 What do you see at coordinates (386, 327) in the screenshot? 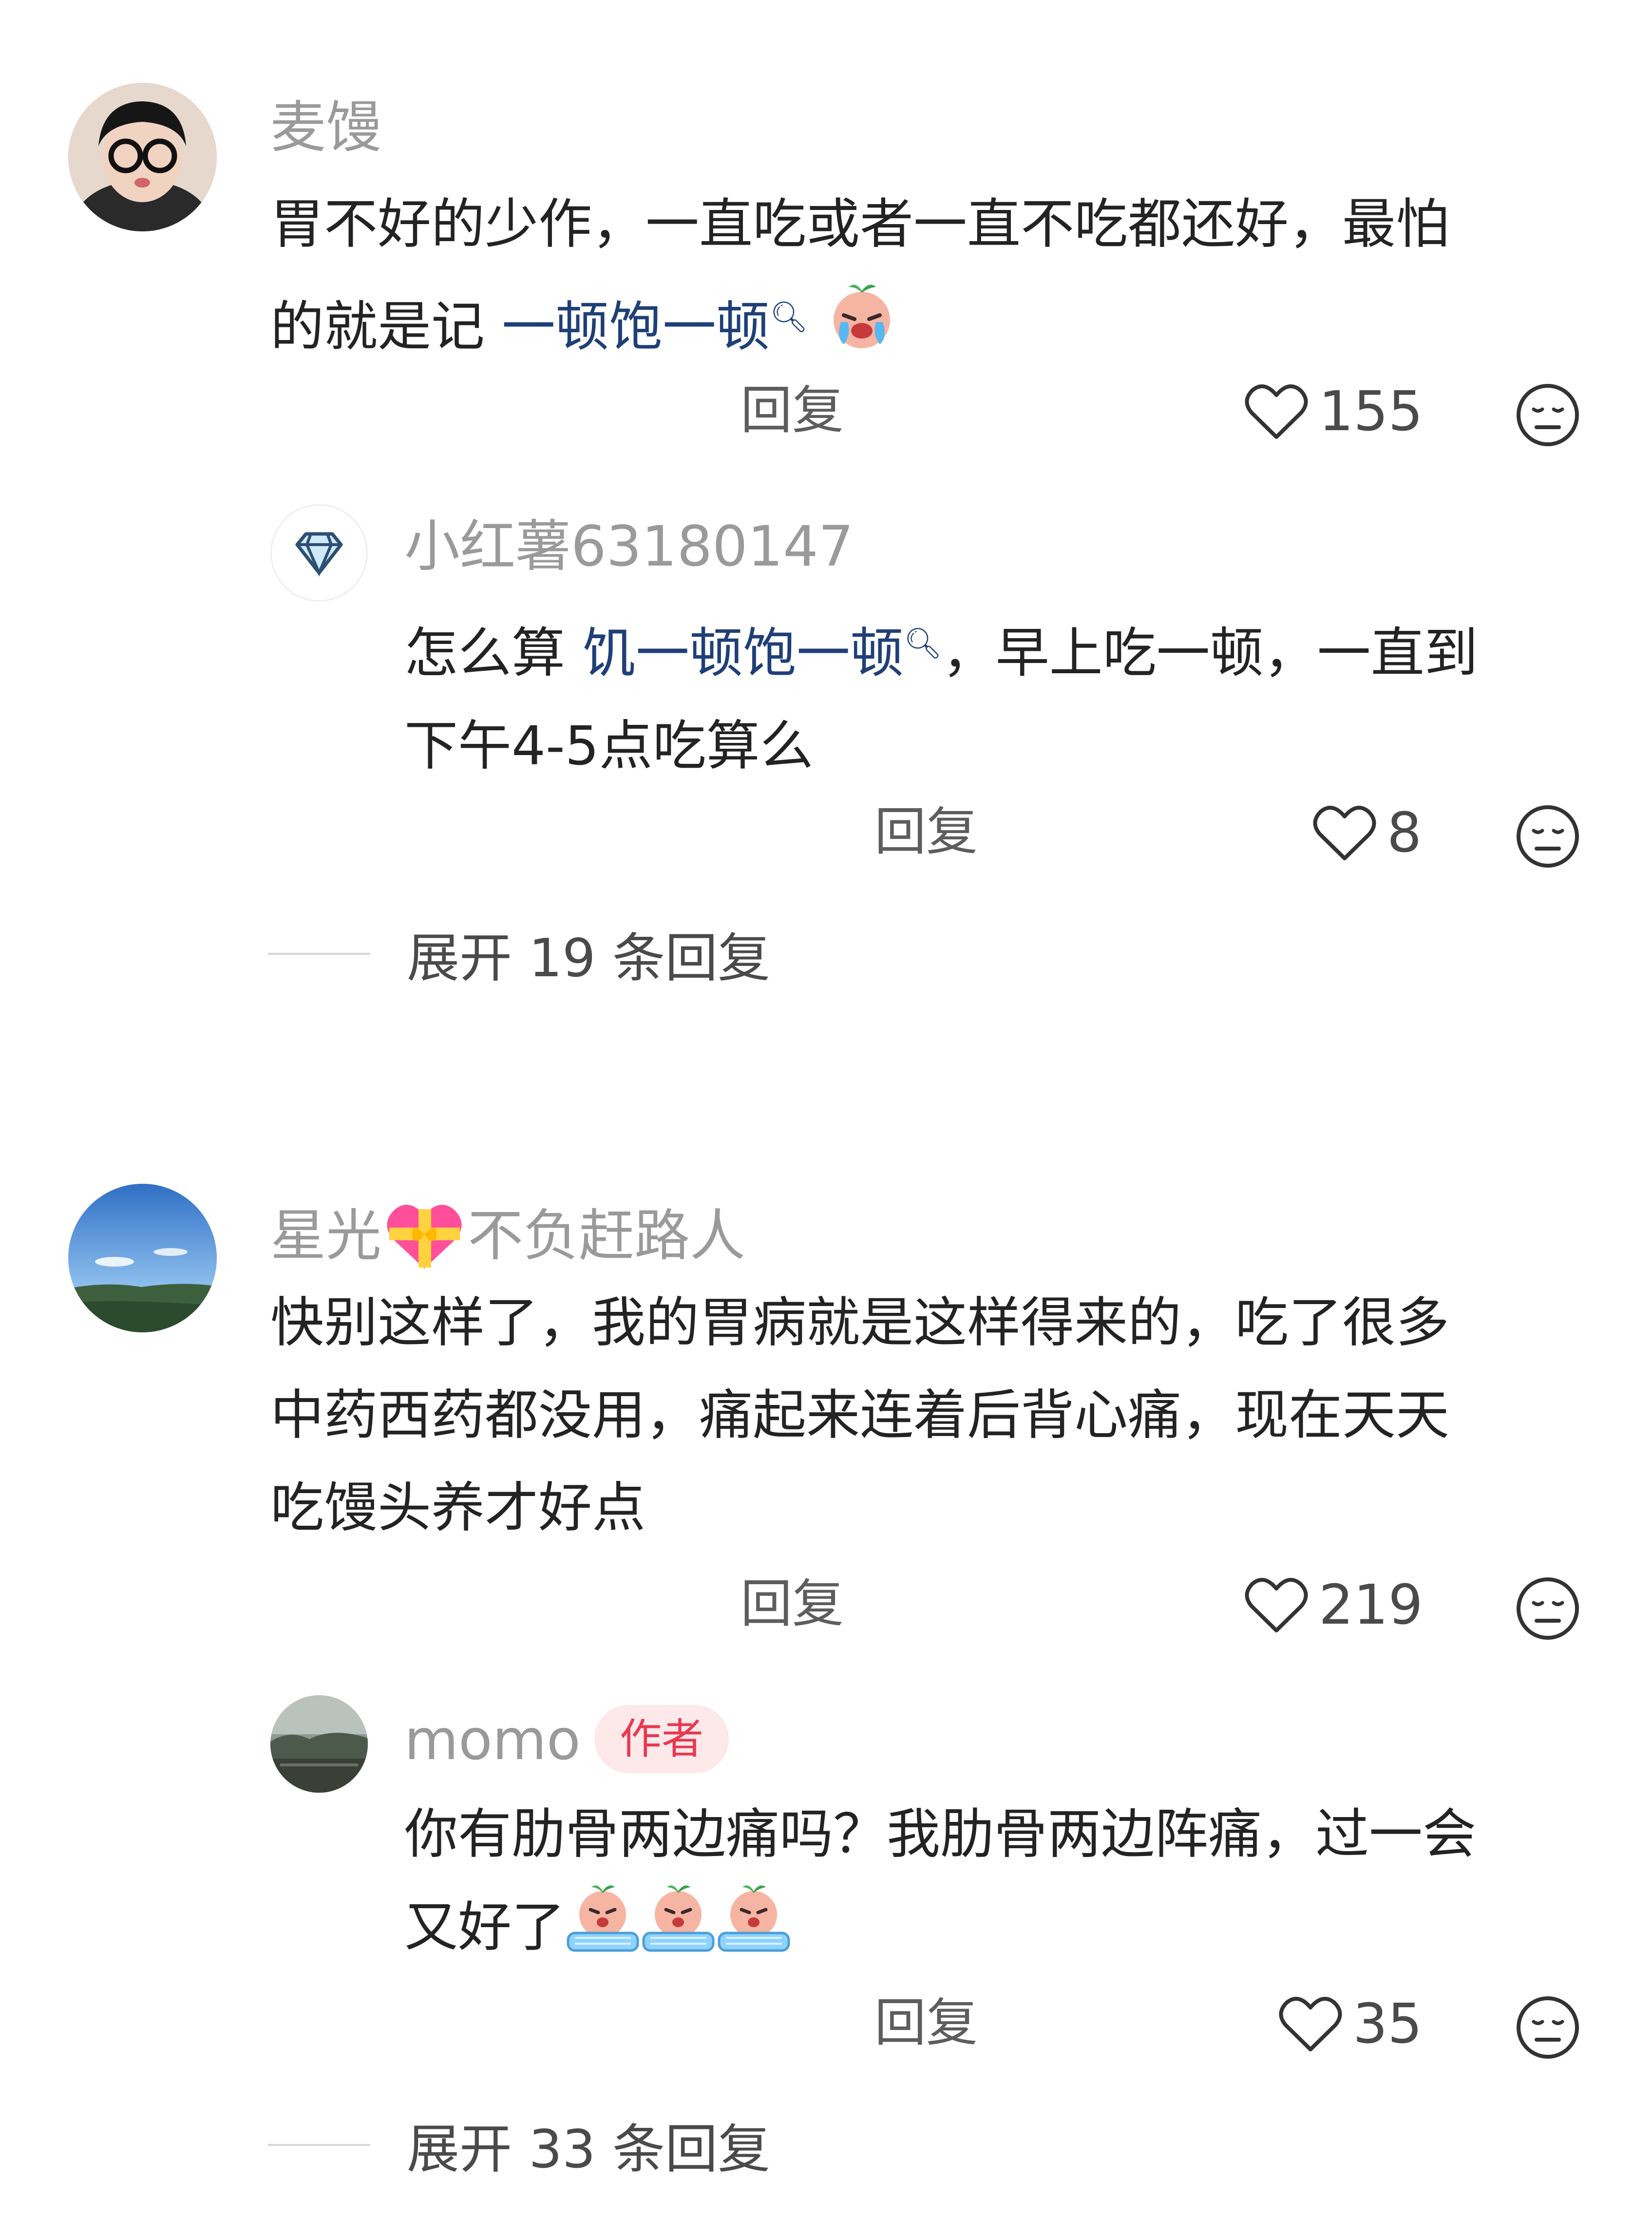
I see `comment-text-prefix: 的就是记` at bounding box center [386, 327].